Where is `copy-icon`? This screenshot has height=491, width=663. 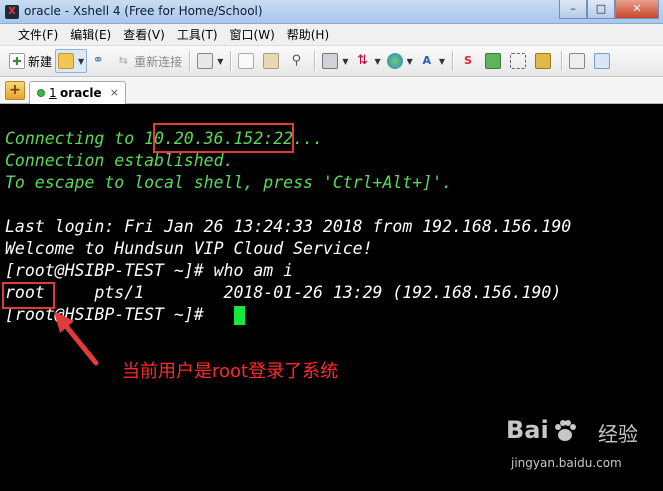 copy-icon is located at coordinates (246, 61).